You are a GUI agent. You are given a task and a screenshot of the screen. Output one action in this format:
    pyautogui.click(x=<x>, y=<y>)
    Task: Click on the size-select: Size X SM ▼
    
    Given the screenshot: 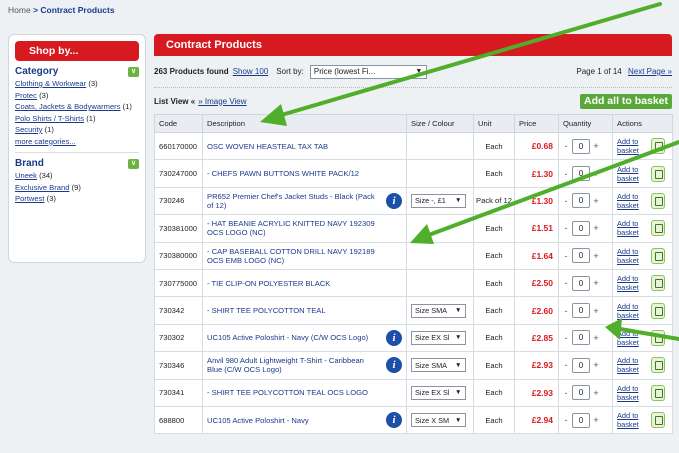 What is the action you would take?
    pyautogui.click(x=438, y=420)
    